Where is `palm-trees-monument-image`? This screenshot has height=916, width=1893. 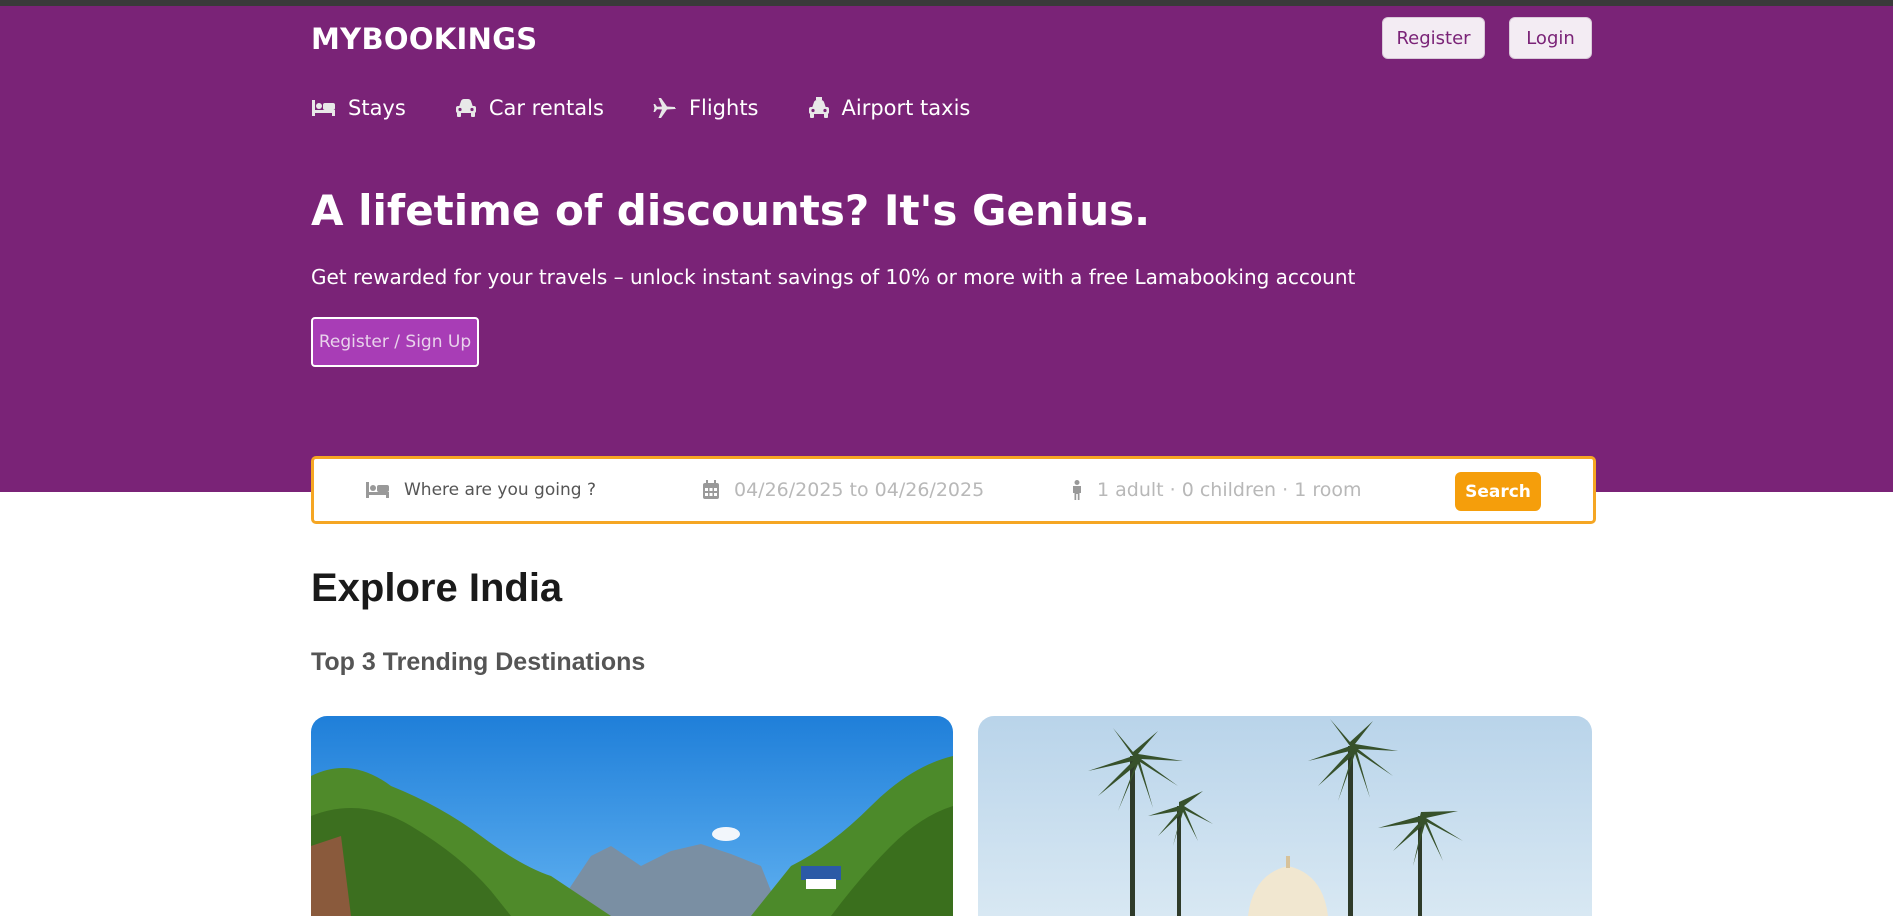
palm-trees-monument-image is located at coordinates (1285, 816).